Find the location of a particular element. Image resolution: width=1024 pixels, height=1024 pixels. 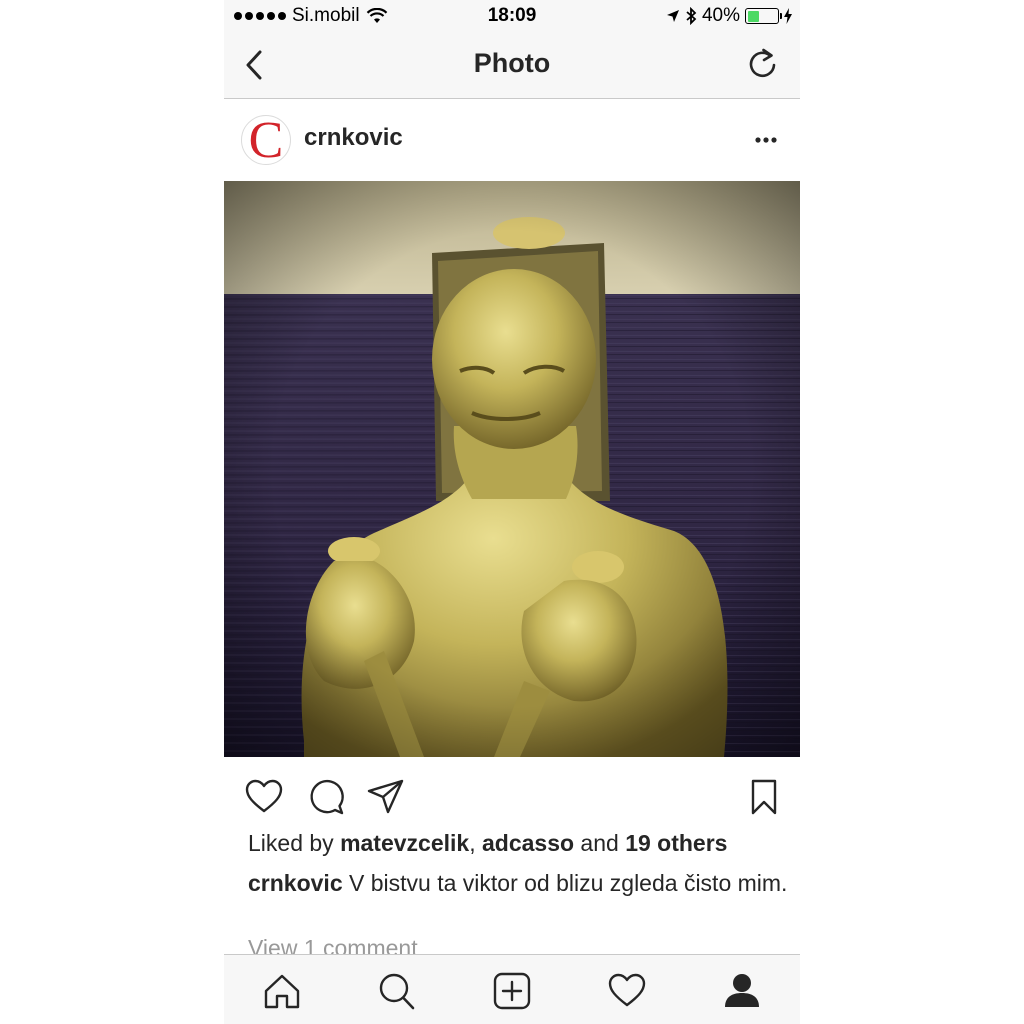

share-send-icon is located at coordinates (386, 797).